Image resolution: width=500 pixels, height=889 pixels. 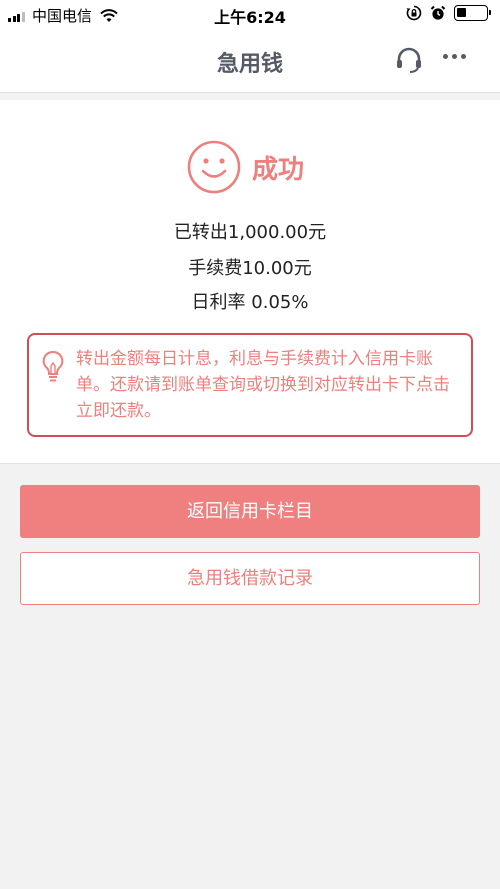 I want to click on back-to-credit-card-button: 返回信用卡栏目, so click(x=250, y=511).